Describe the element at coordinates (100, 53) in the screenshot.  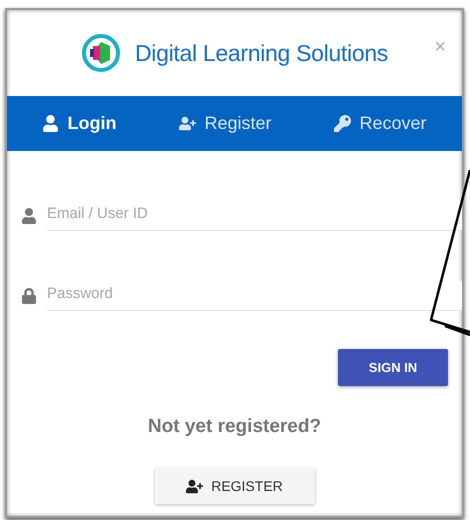
I see `logo-icon` at that location.